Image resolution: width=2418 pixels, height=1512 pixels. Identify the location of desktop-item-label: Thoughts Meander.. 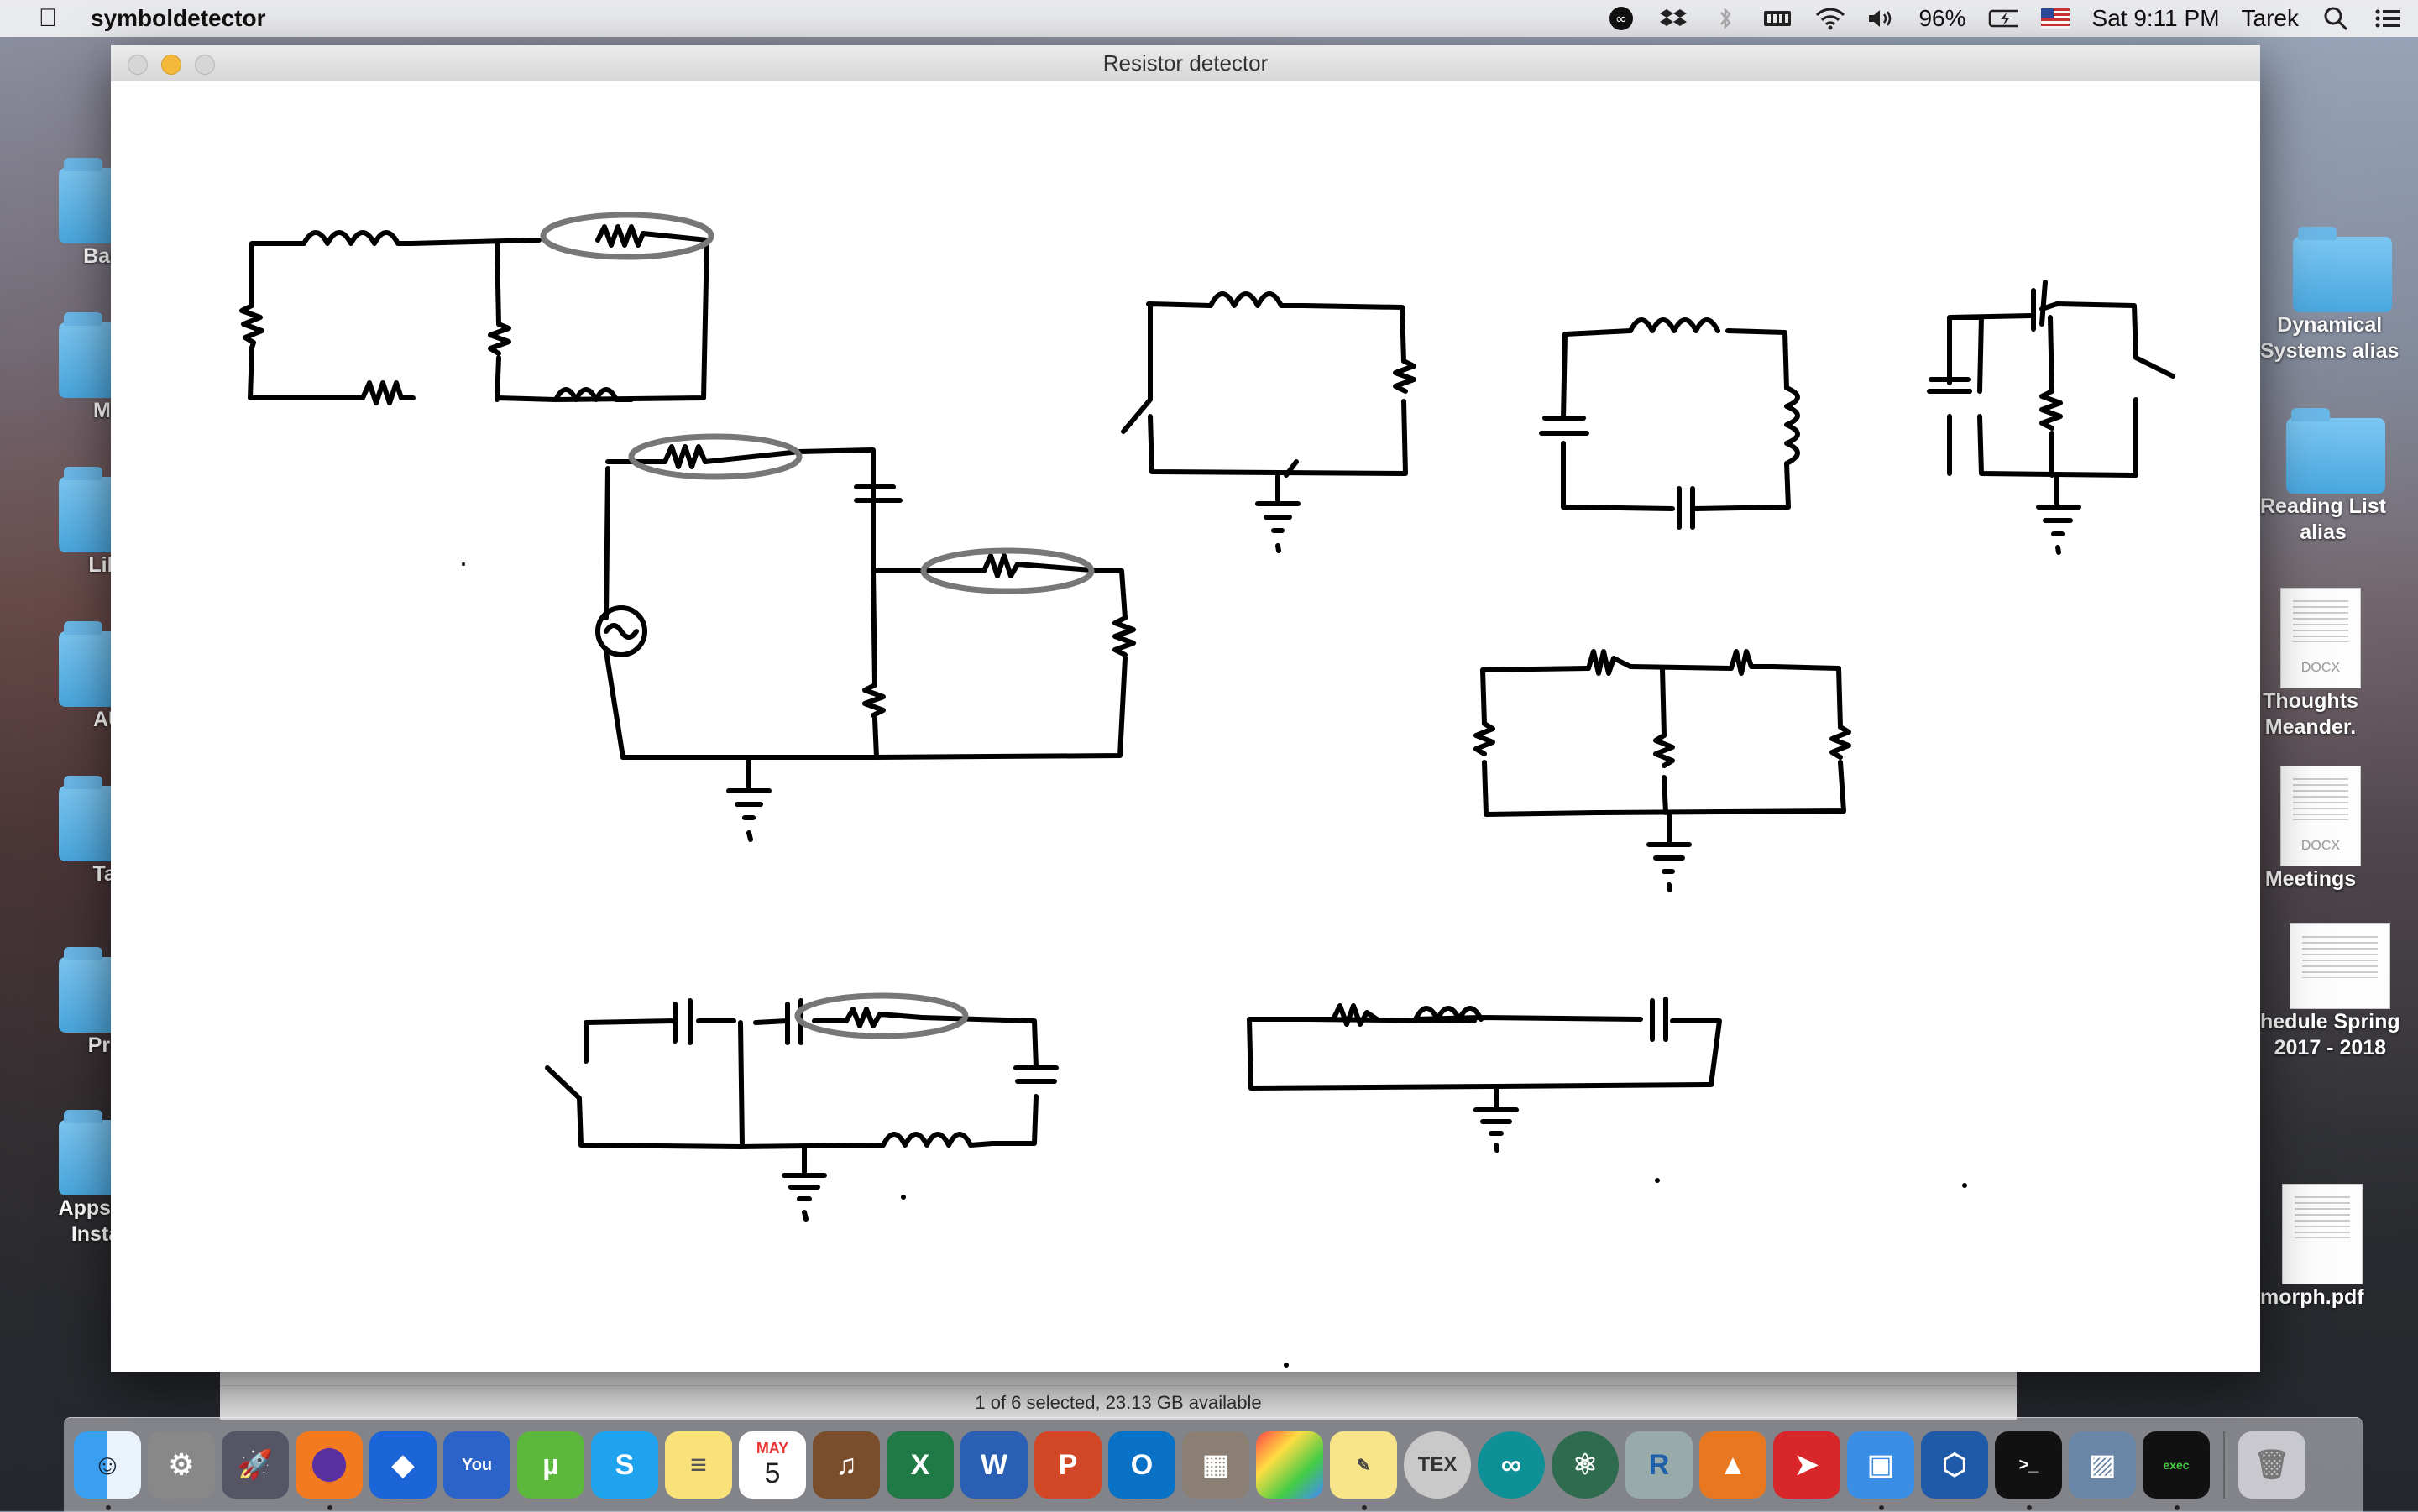
(2310, 714).